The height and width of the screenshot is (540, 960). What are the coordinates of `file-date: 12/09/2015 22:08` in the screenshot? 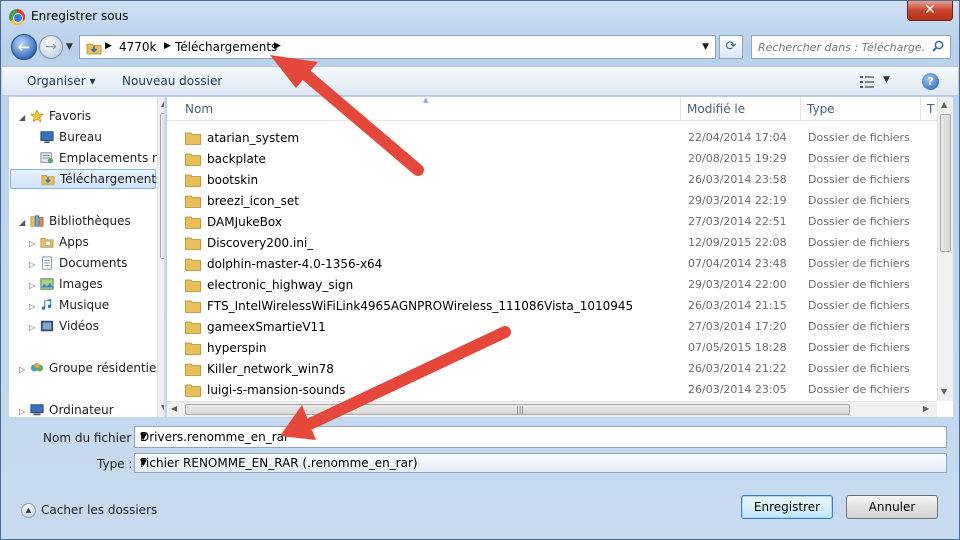 It's located at (737, 242).